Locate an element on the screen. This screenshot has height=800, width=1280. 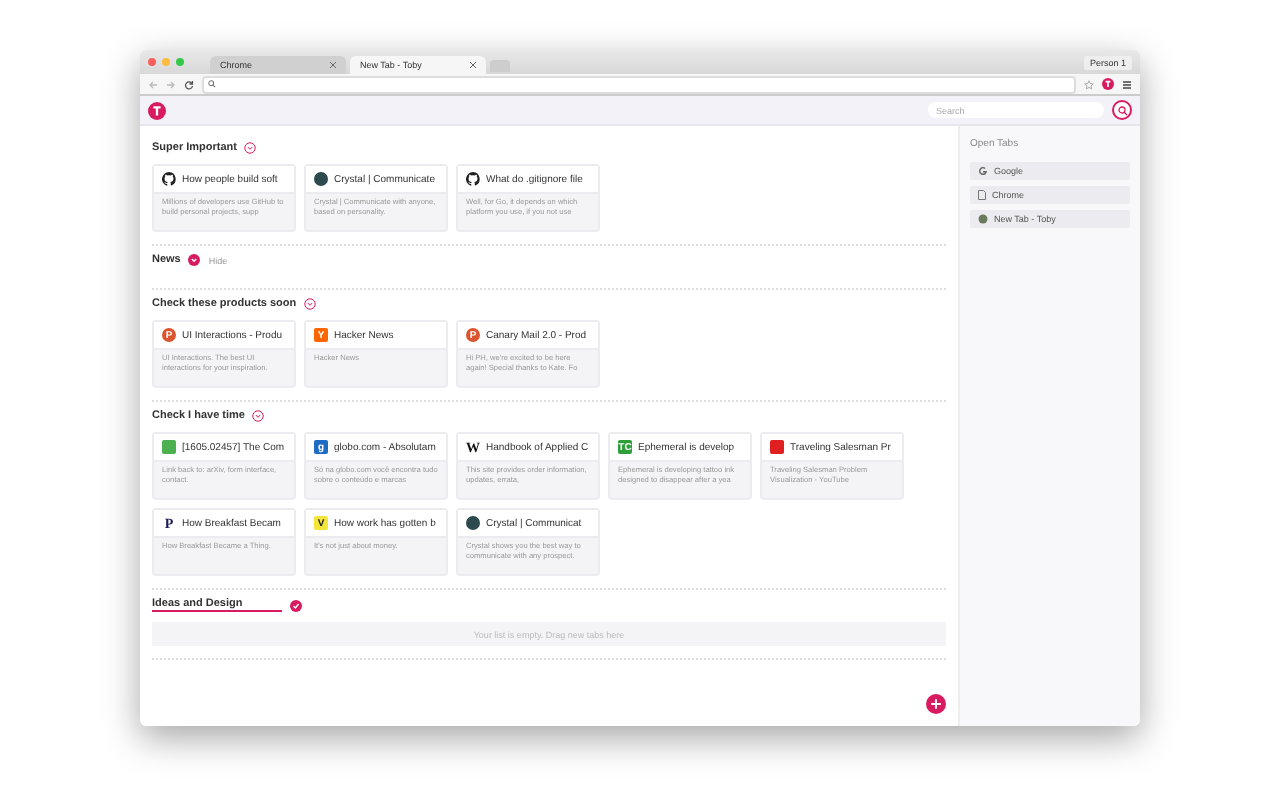
menu-icon is located at coordinates (1127, 84).